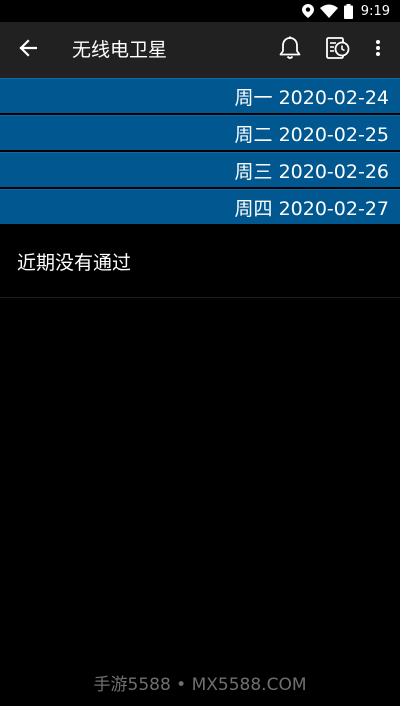 The image size is (400, 706). I want to click on battery-icon, so click(348, 11).